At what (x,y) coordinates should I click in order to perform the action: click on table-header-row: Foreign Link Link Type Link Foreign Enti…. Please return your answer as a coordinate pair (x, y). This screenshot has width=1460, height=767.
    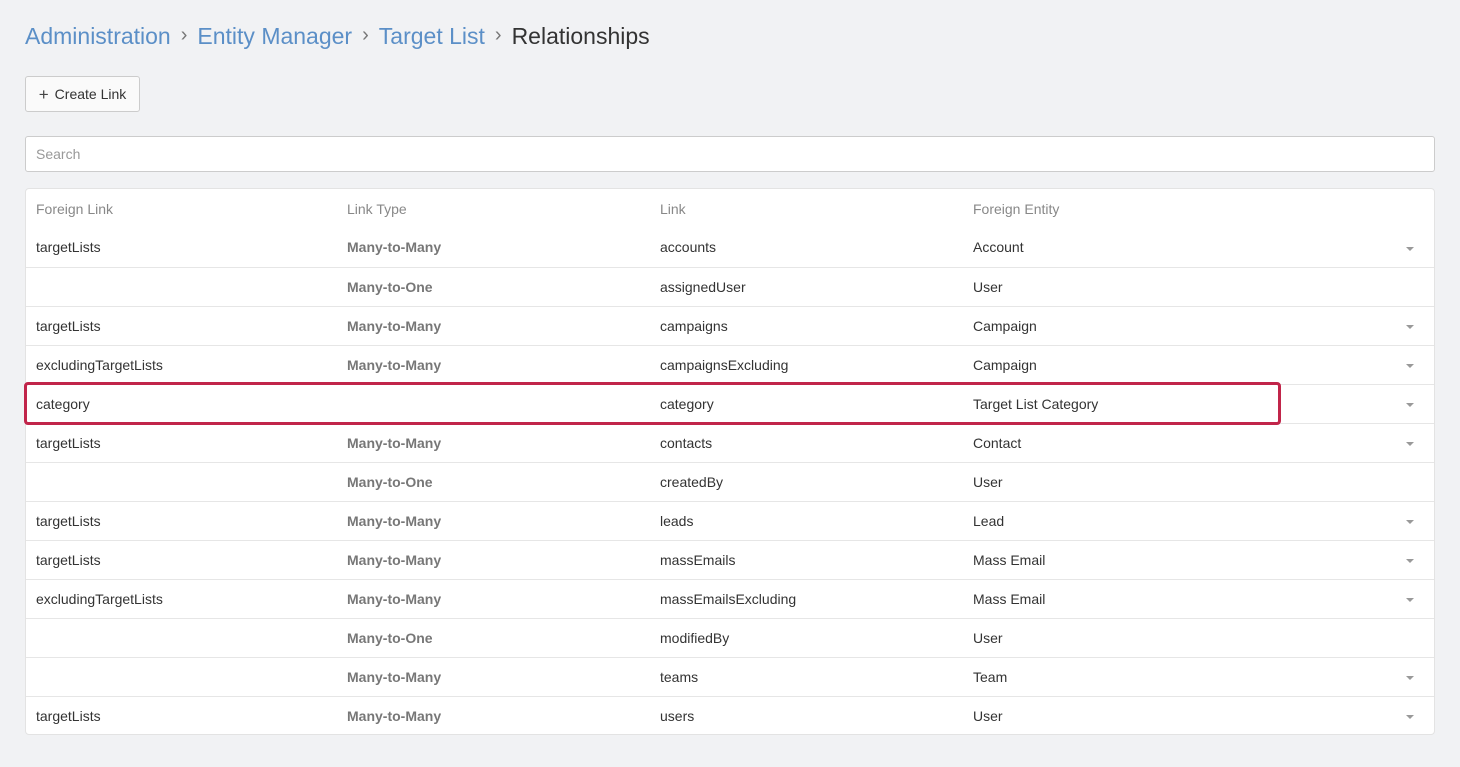
    Looking at the image, I should click on (730, 208).